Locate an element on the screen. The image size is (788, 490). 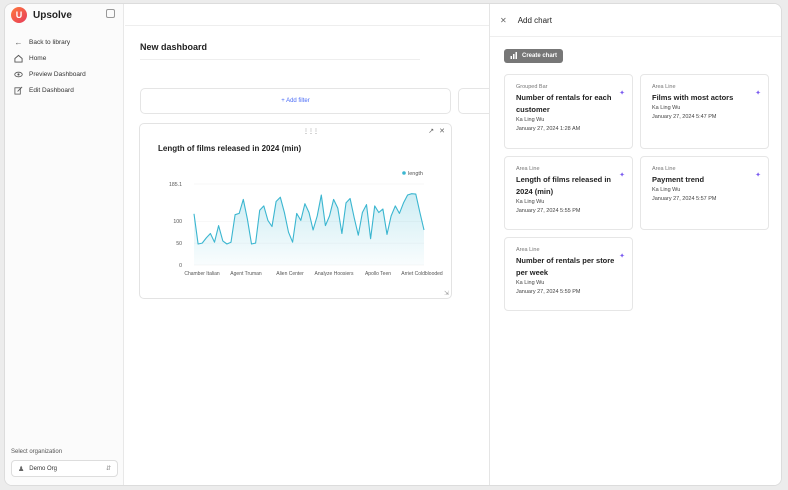
sidebar-item-label: Home is located at coordinates (38, 58).